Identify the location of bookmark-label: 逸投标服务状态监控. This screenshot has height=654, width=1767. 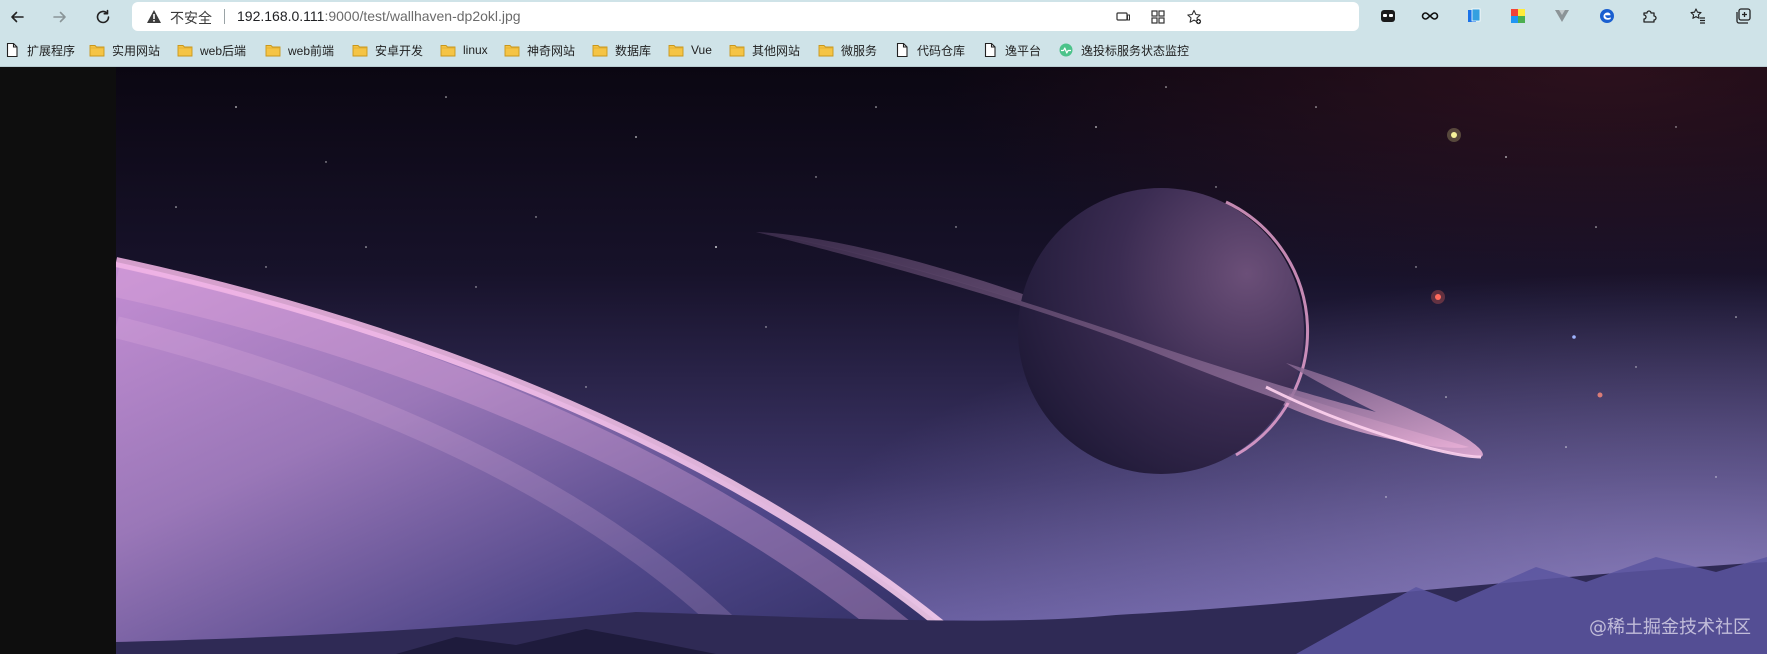
(1135, 50).